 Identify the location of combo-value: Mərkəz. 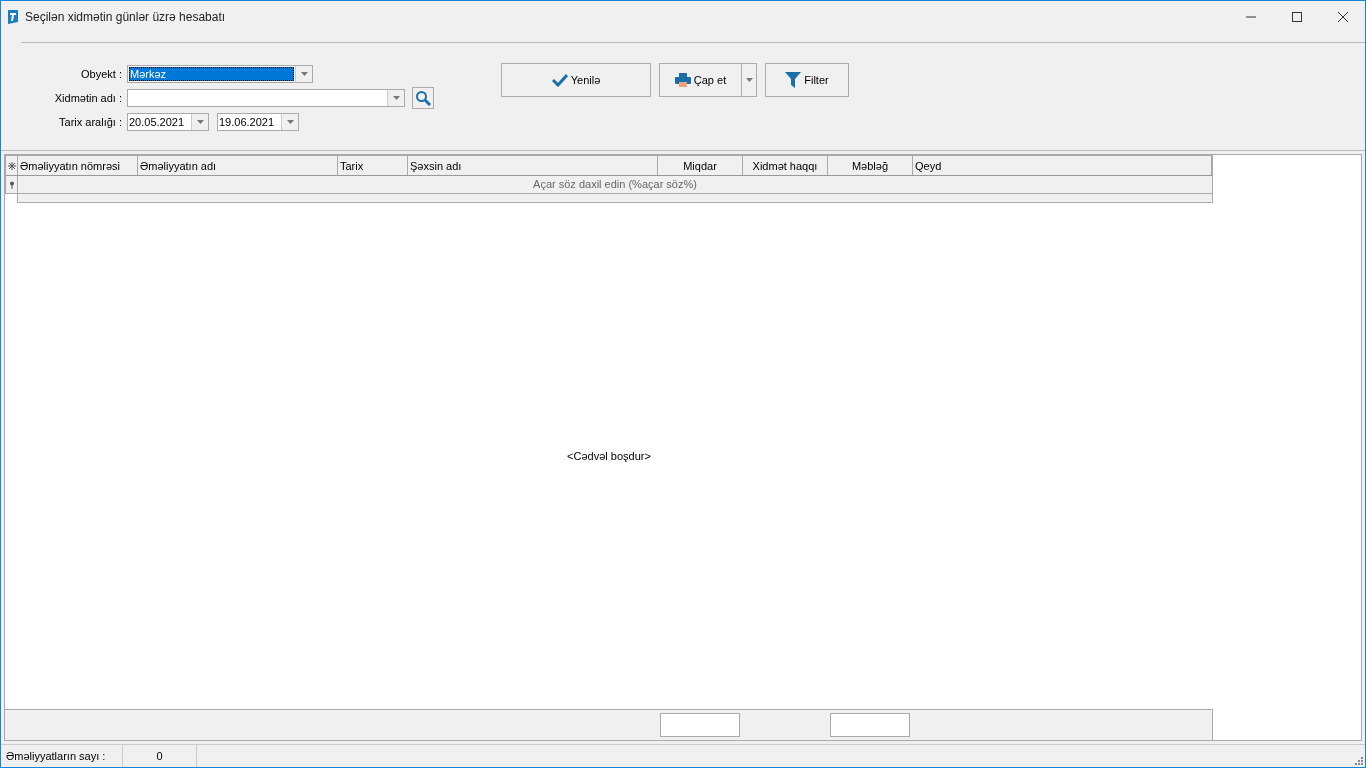
(211, 73).